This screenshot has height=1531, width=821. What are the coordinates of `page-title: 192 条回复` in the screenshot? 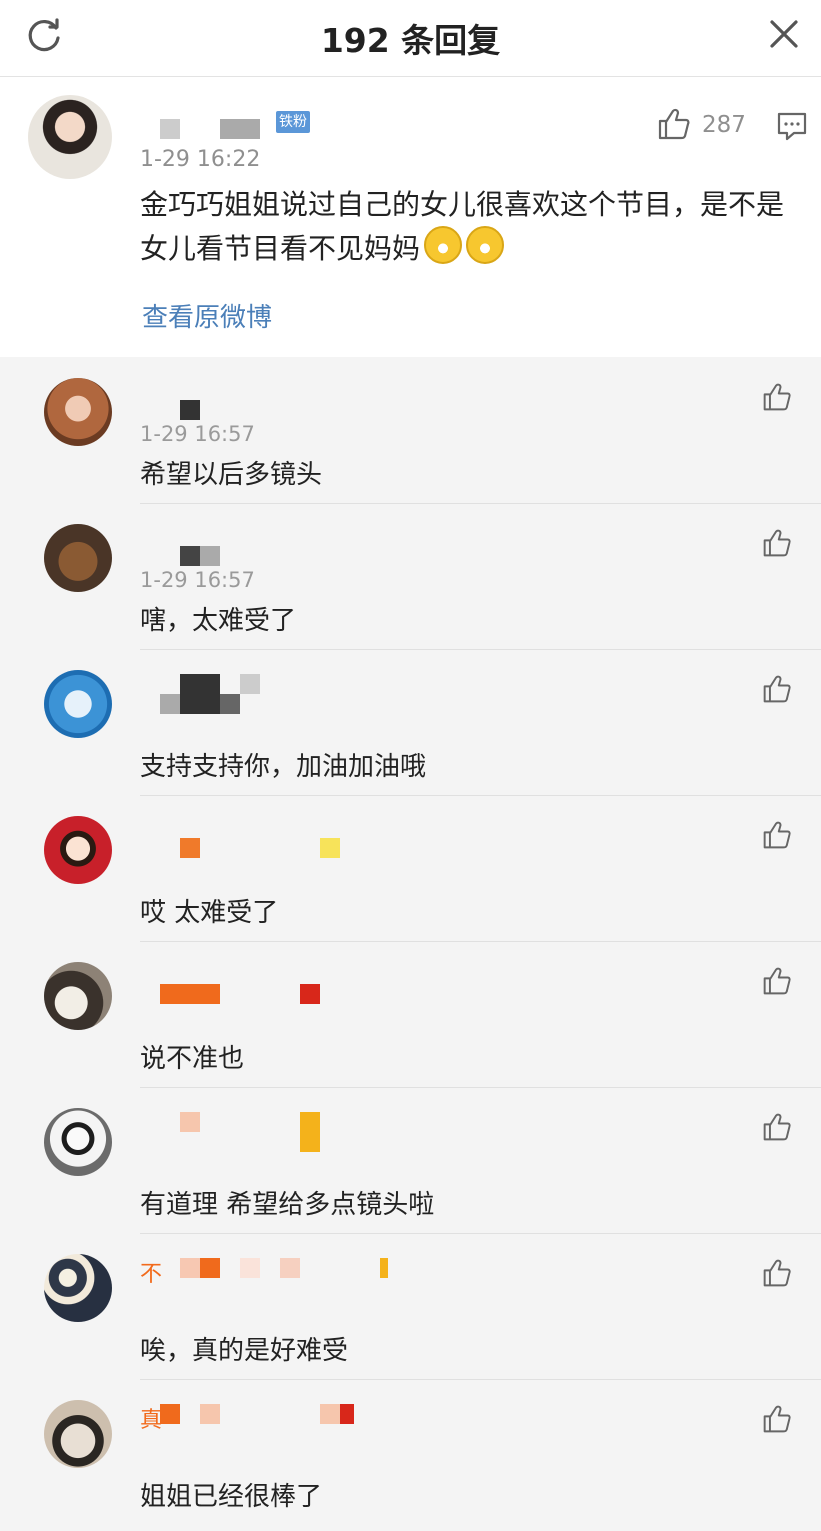 It's located at (410, 40).